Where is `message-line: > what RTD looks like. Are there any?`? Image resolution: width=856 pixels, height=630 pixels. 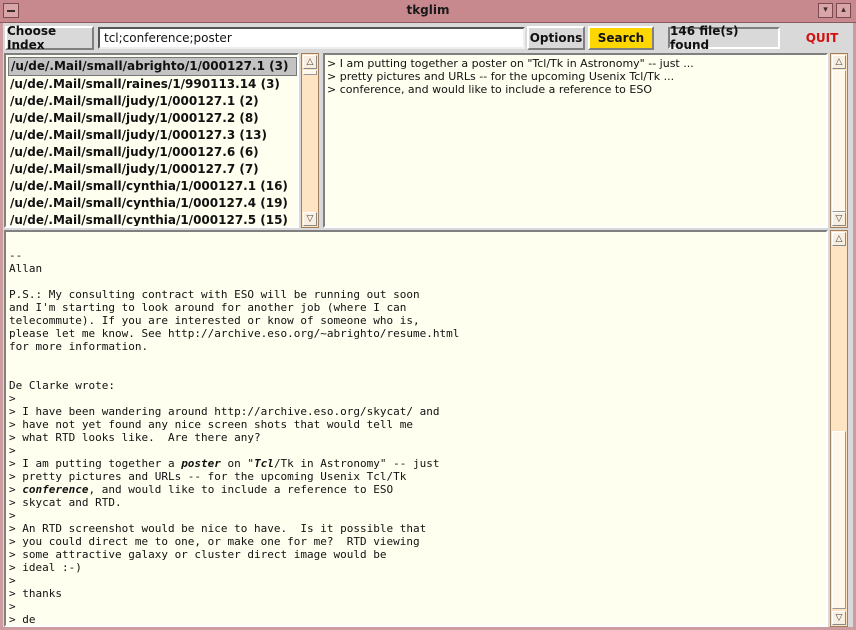 message-line: > what RTD looks like. Are there any? is located at coordinates (417, 437).